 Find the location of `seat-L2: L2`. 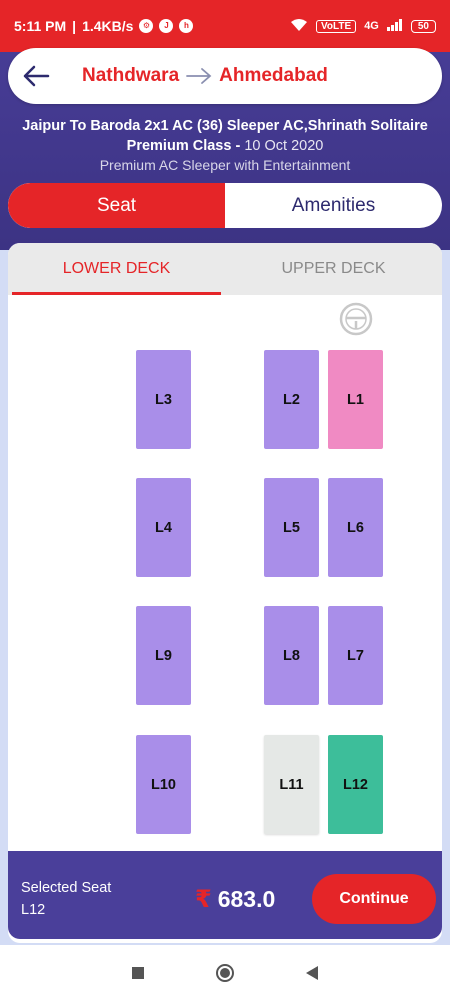

seat-L2: L2 is located at coordinates (291, 399).